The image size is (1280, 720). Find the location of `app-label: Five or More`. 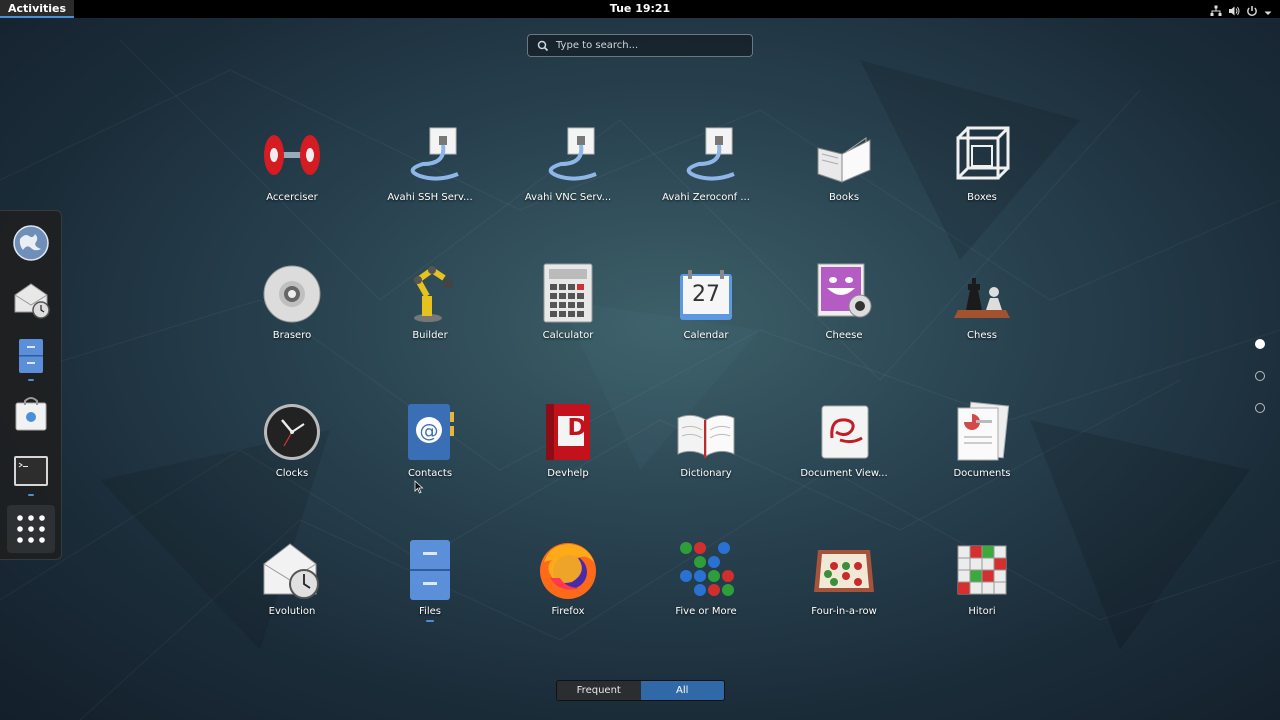

app-label: Five or More is located at coordinates (706, 611).